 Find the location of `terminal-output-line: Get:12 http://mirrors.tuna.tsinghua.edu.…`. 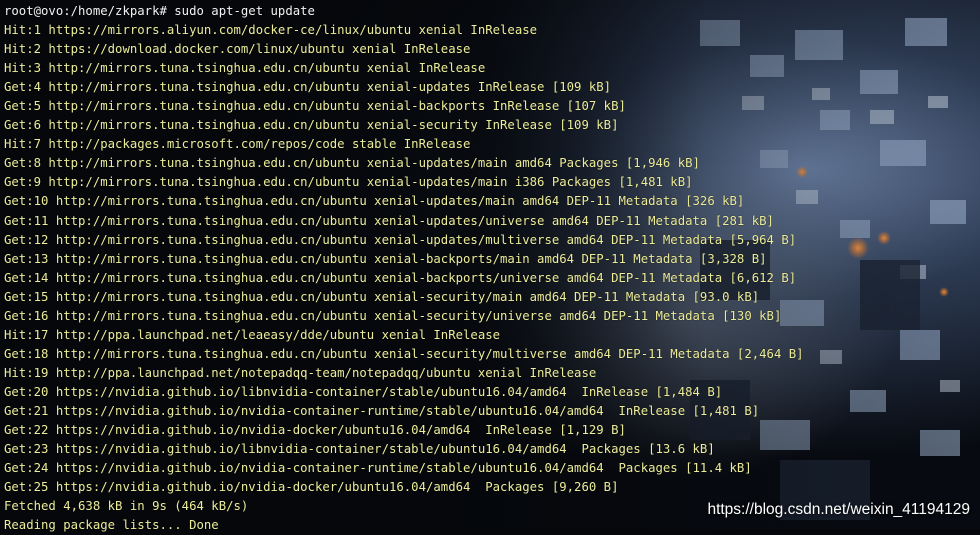

terminal-output-line: Get:12 http://mirrors.tuna.tsinghua.edu.… is located at coordinates (400, 239).